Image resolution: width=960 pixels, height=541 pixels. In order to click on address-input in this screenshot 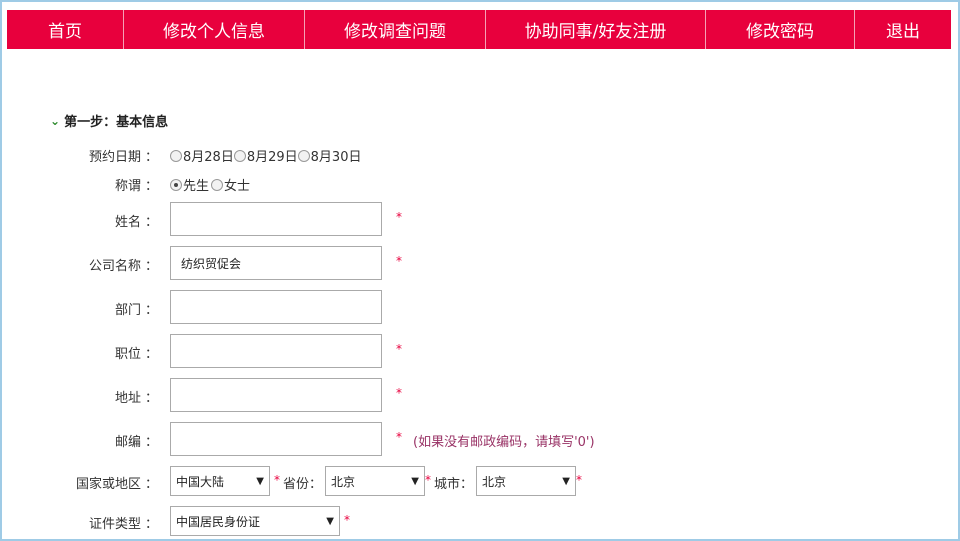, I will do `click(276, 395)`.